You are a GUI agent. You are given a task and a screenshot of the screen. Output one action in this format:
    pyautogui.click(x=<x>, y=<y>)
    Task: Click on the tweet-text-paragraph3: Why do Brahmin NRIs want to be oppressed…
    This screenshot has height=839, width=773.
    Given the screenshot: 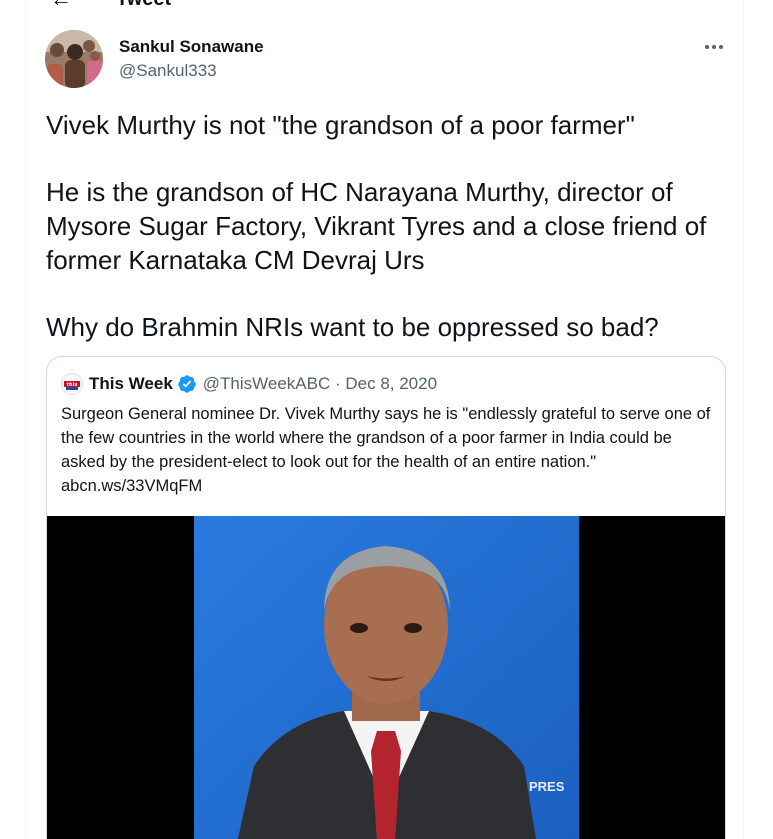 What is the action you would take?
    pyautogui.click(x=352, y=327)
    